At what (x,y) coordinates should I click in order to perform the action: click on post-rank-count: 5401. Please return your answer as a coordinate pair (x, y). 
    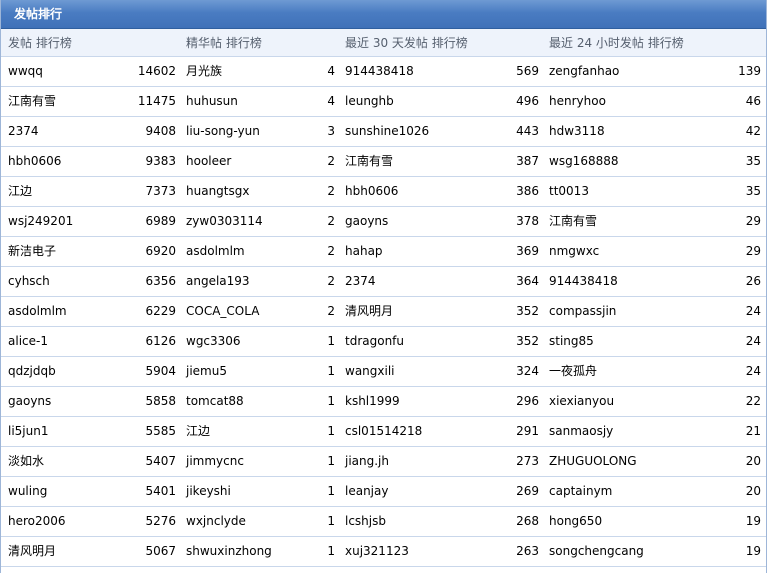
    Looking at the image, I should click on (160, 491).